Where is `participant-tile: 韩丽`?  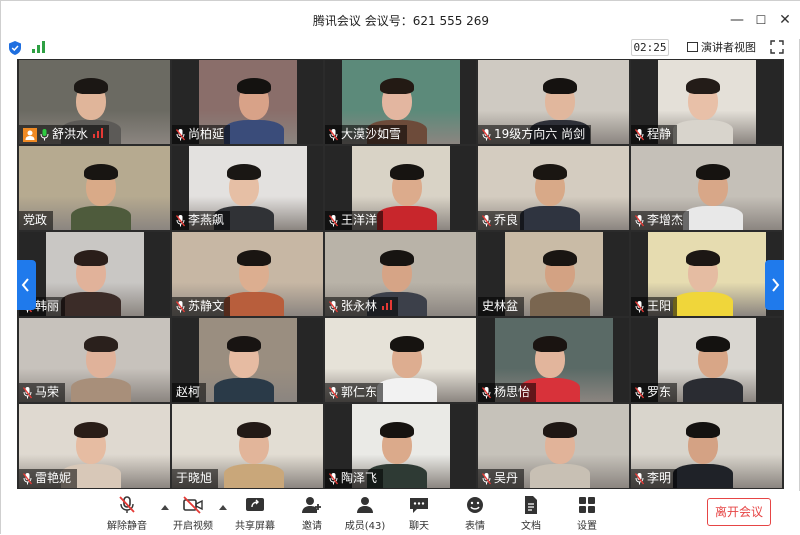
participant-tile: 韩丽 is located at coordinates (94, 274).